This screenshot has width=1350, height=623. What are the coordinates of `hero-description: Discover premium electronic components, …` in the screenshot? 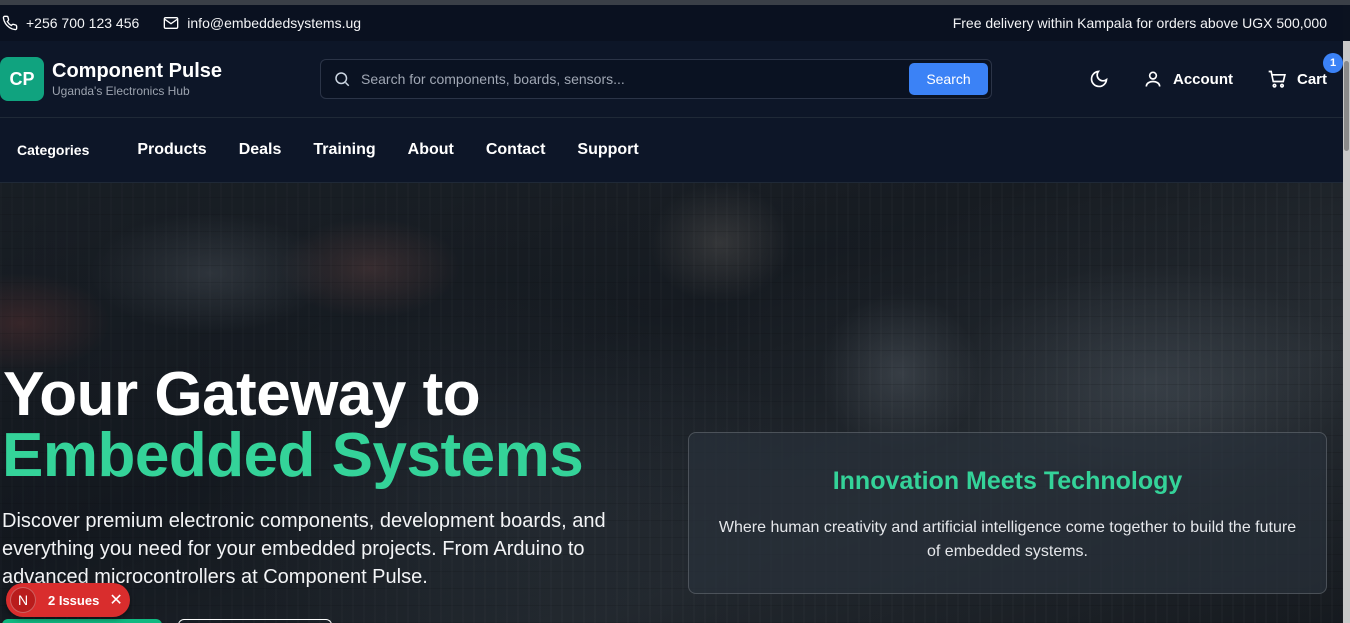 It's located at (304, 549).